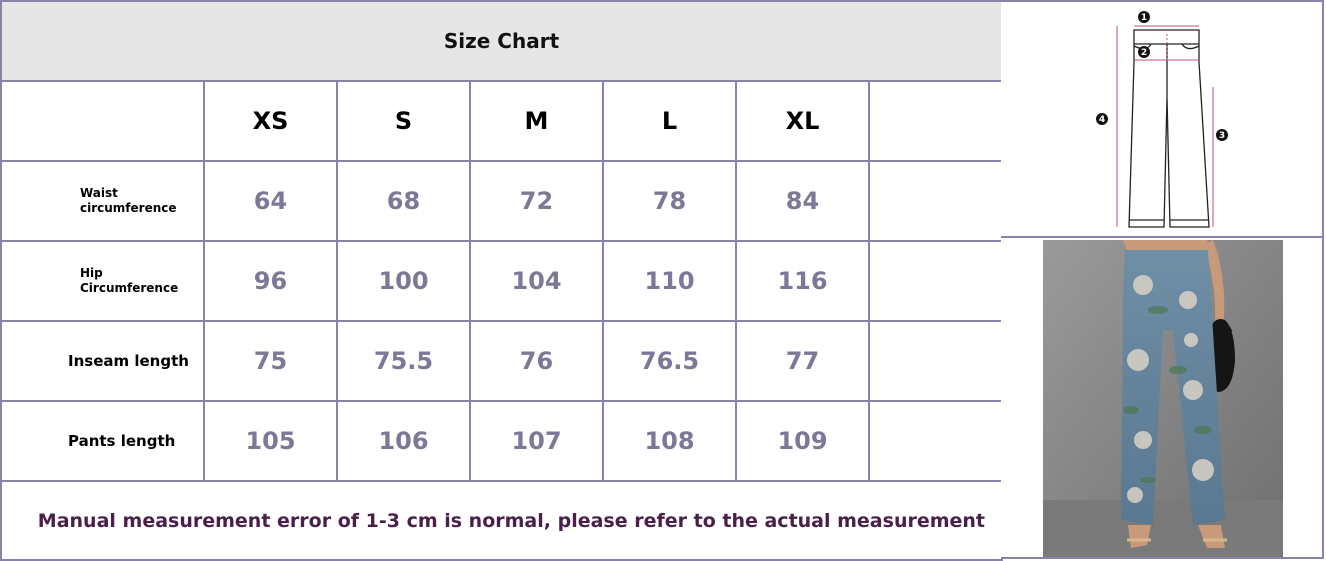 The height and width of the screenshot is (561, 1326). Describe the element at coordinates (669, 121) in the screenshot. I see `size-header-l: L` at that location.